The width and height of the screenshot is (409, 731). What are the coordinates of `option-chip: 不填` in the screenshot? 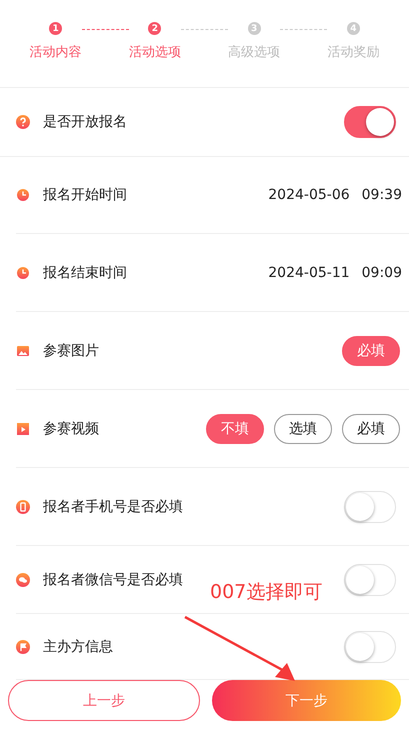 It's located at (235, 429).